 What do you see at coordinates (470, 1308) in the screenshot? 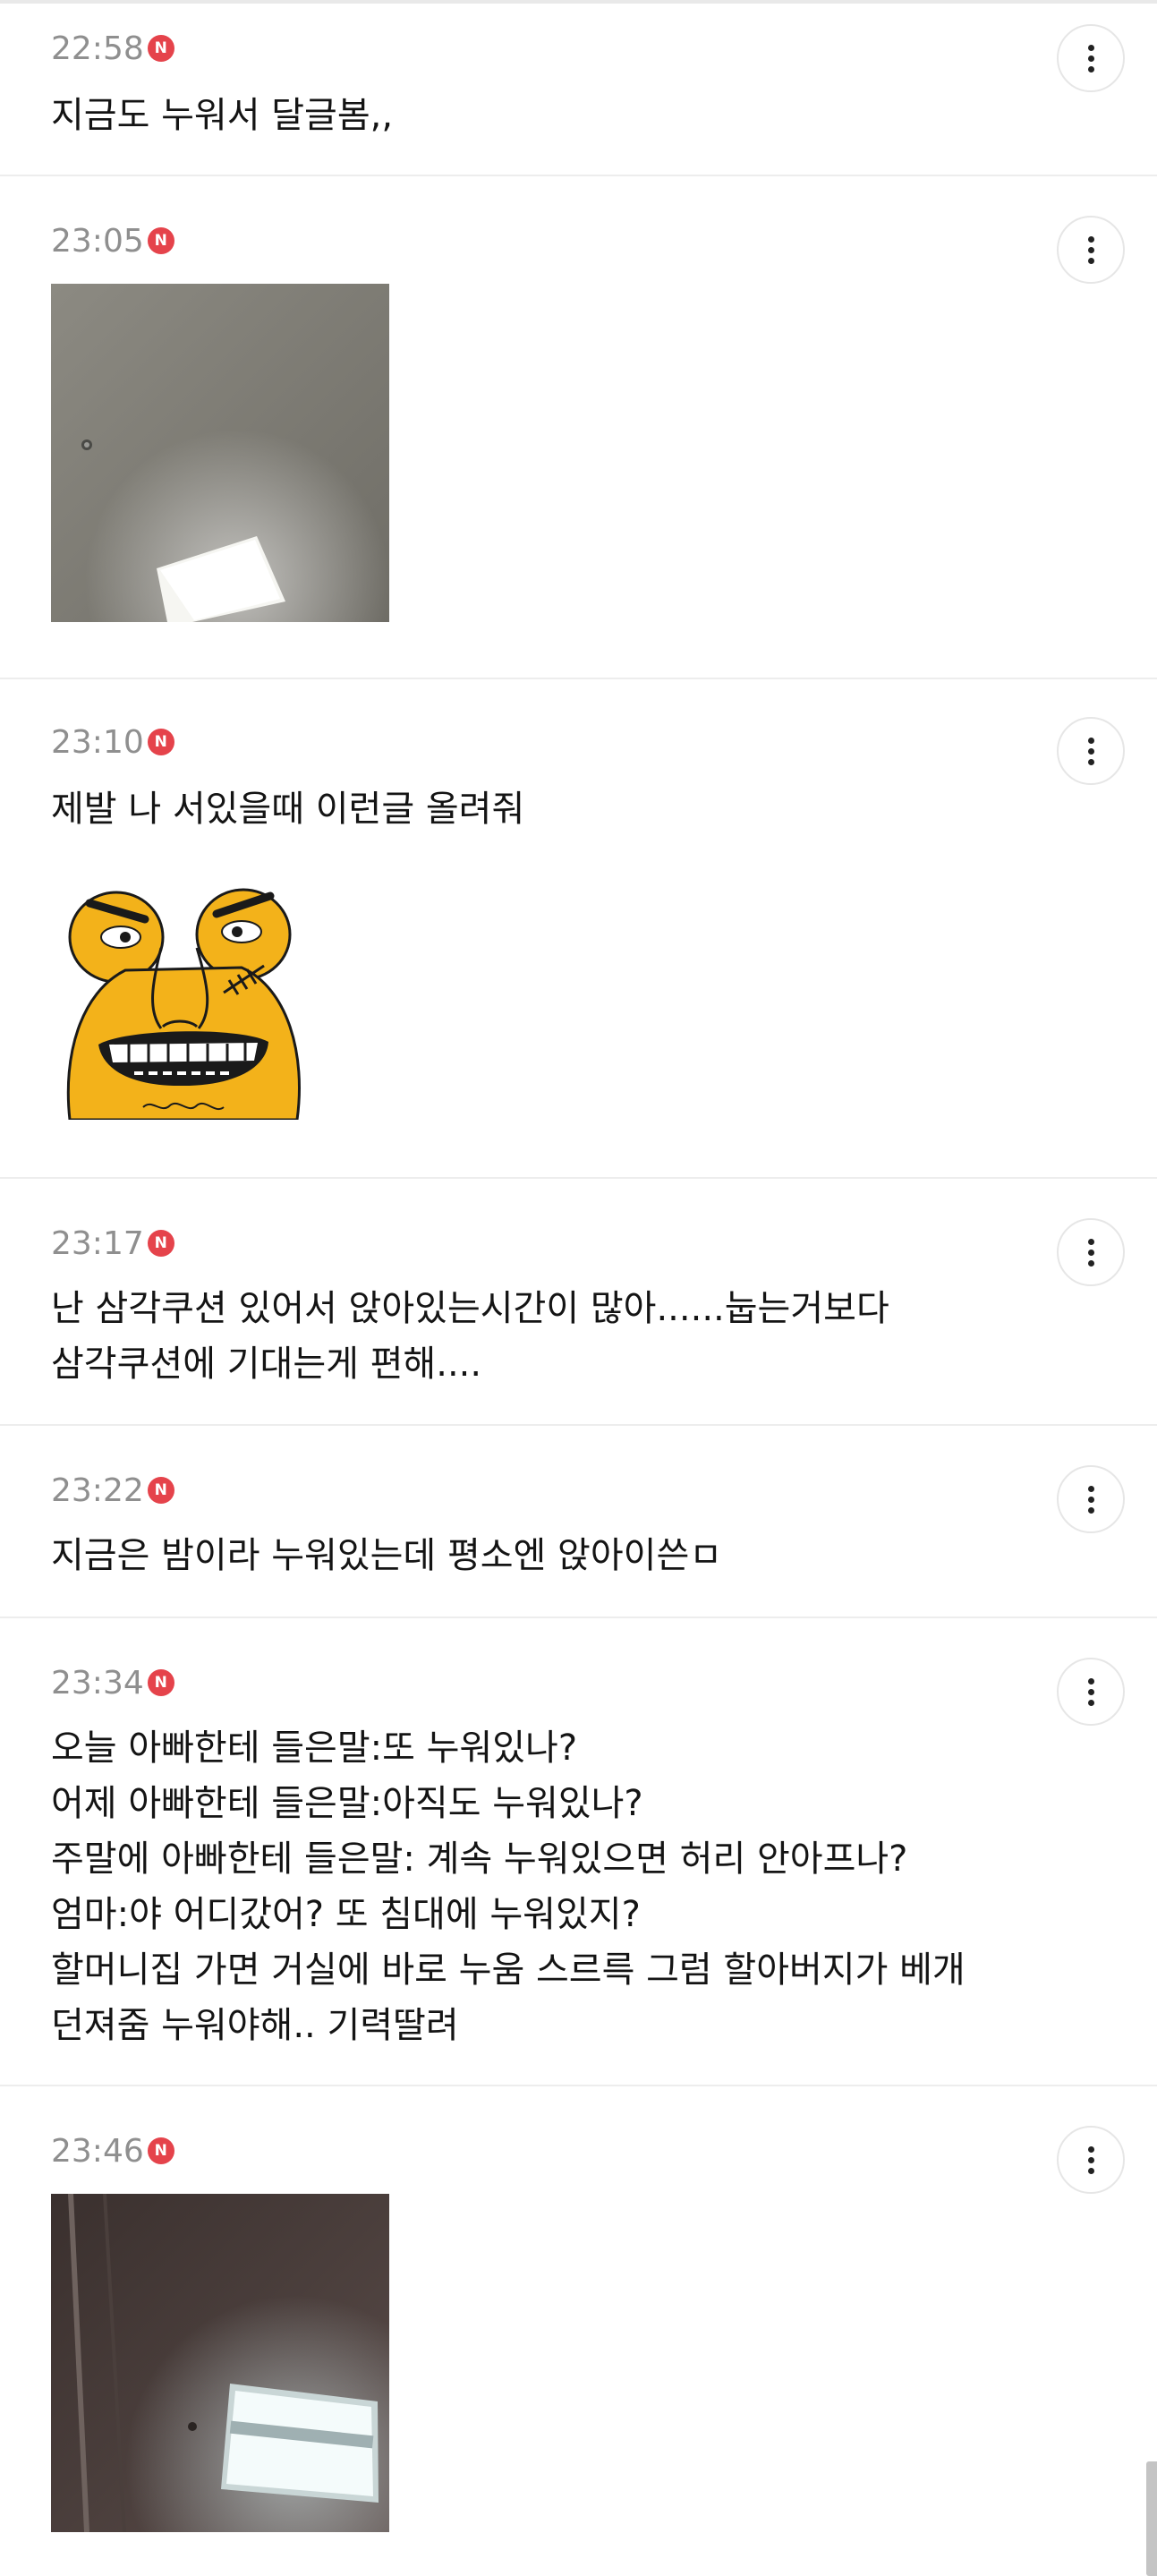
I see `comment-line: 난 삼각쿠션 있어서 앉아있는시간이 많아......눕는거보다` at bounding box center [470, 1308].